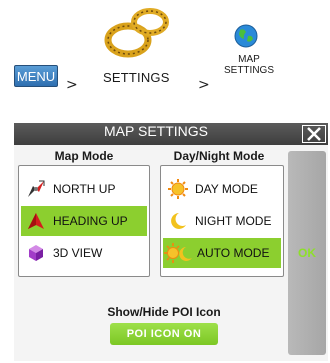 This screenshot has width=330, height=363. I want to click on sun-icon, so click(178, 189).